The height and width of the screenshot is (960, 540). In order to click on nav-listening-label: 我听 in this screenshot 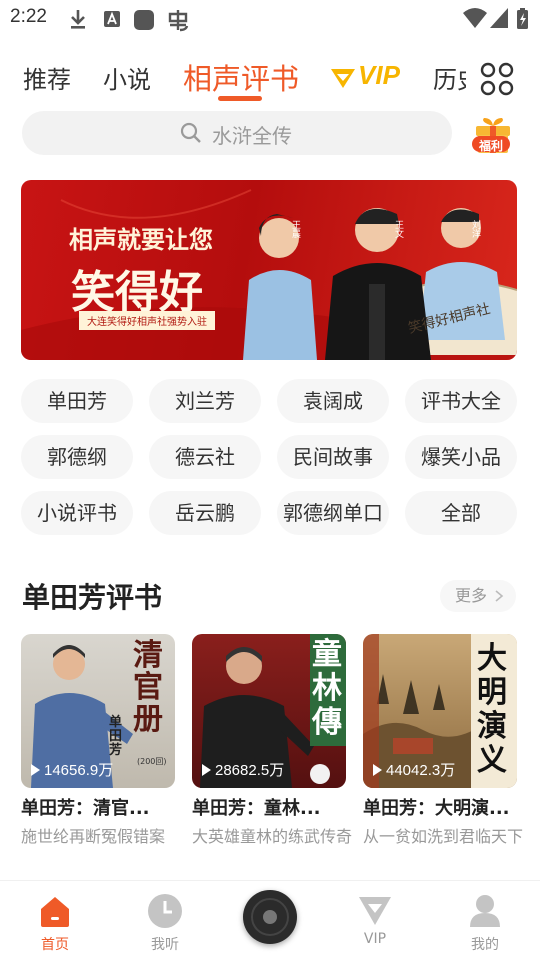, I will do `click(165, 945)`.